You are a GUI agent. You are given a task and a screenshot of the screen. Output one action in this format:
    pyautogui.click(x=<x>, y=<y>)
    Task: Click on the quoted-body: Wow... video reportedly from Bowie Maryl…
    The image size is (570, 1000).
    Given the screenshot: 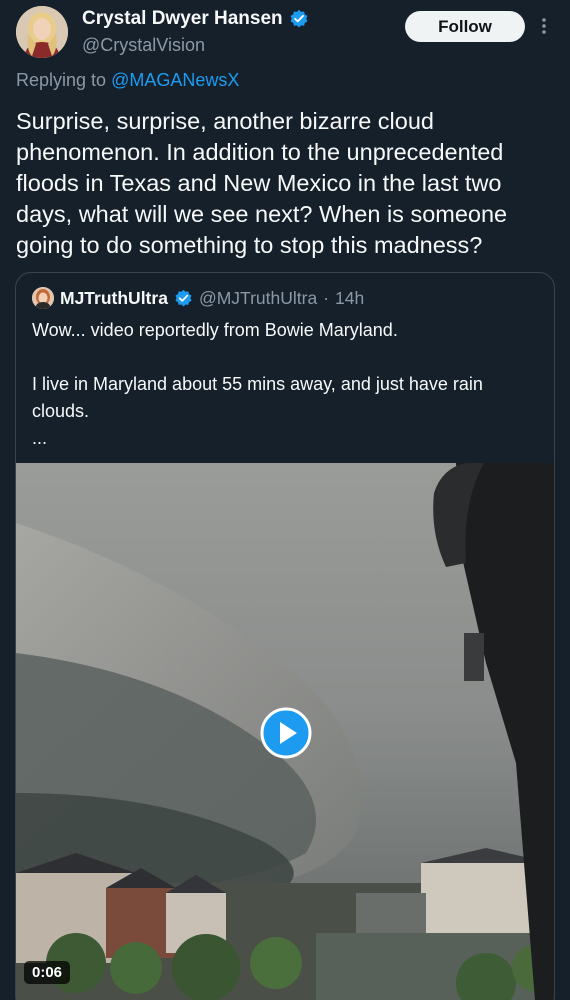 What is the action you would take?
    pyautogui.click(x=257, y=384)
    